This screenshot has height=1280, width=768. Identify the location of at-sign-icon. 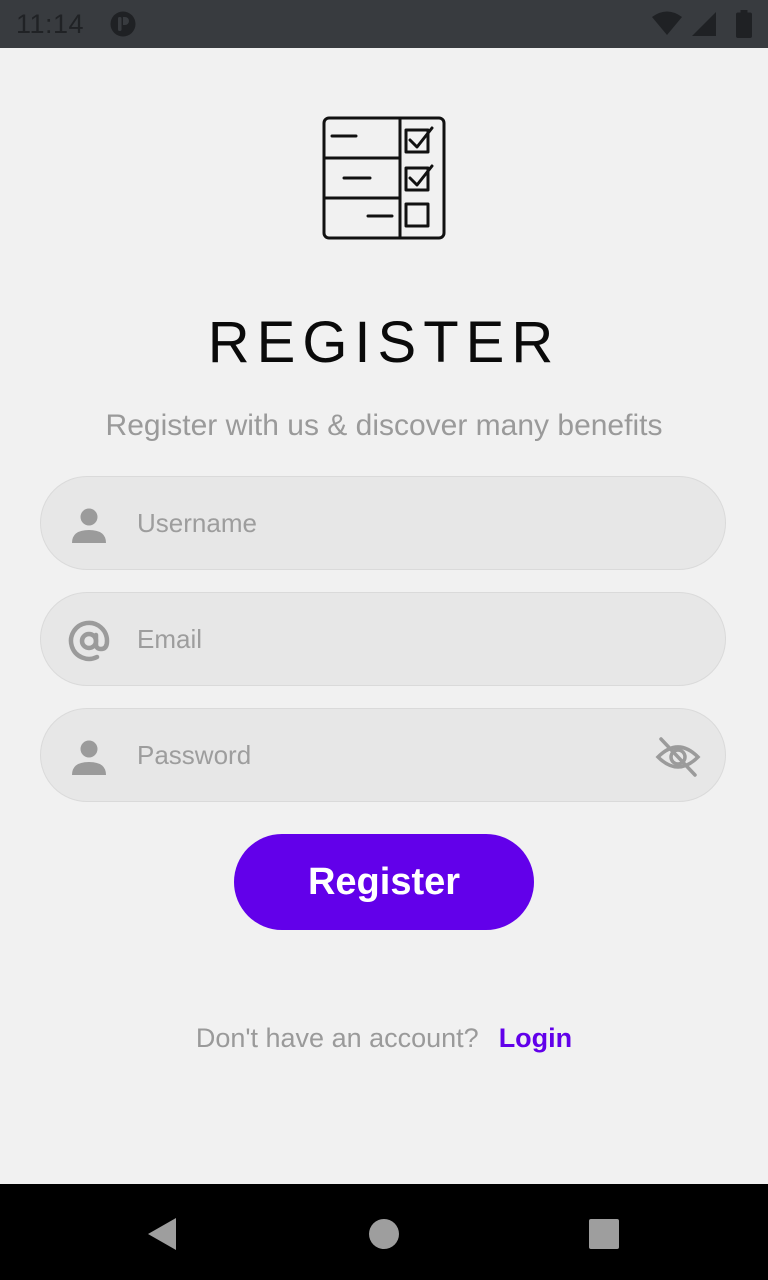
(89, 641).